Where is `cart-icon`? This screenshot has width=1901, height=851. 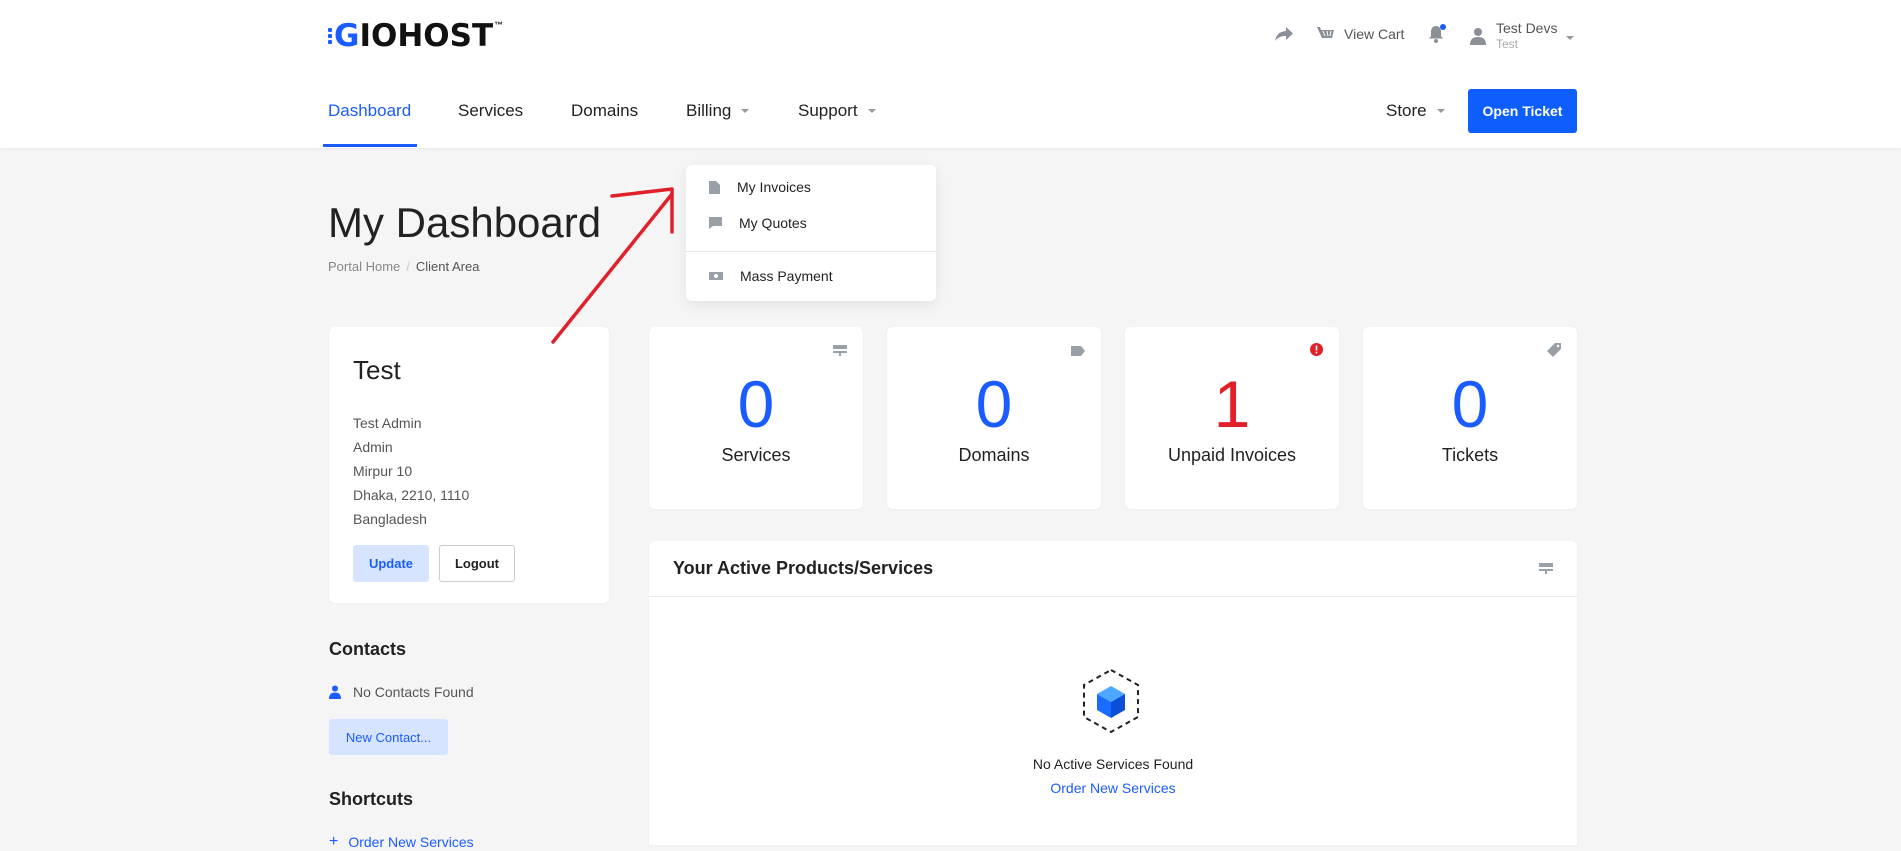
cart-icon is located at coordinates (1325, 32).